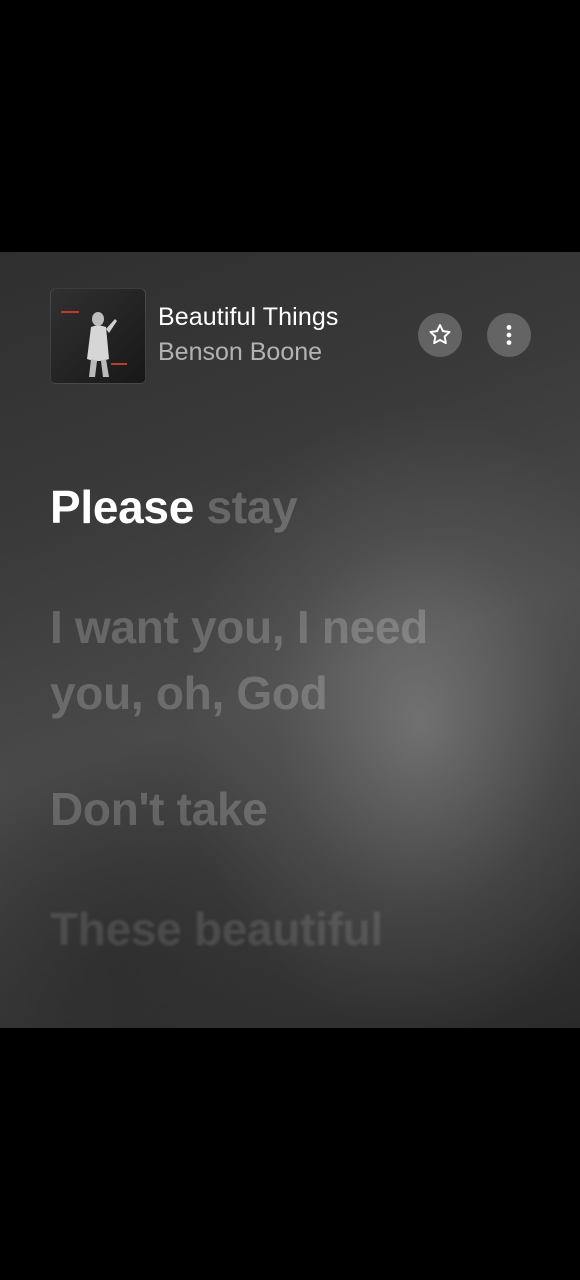 The width and height of the screenshot is (580, 1280). I want to click on previous-lyric-fade, so click(122, 400).